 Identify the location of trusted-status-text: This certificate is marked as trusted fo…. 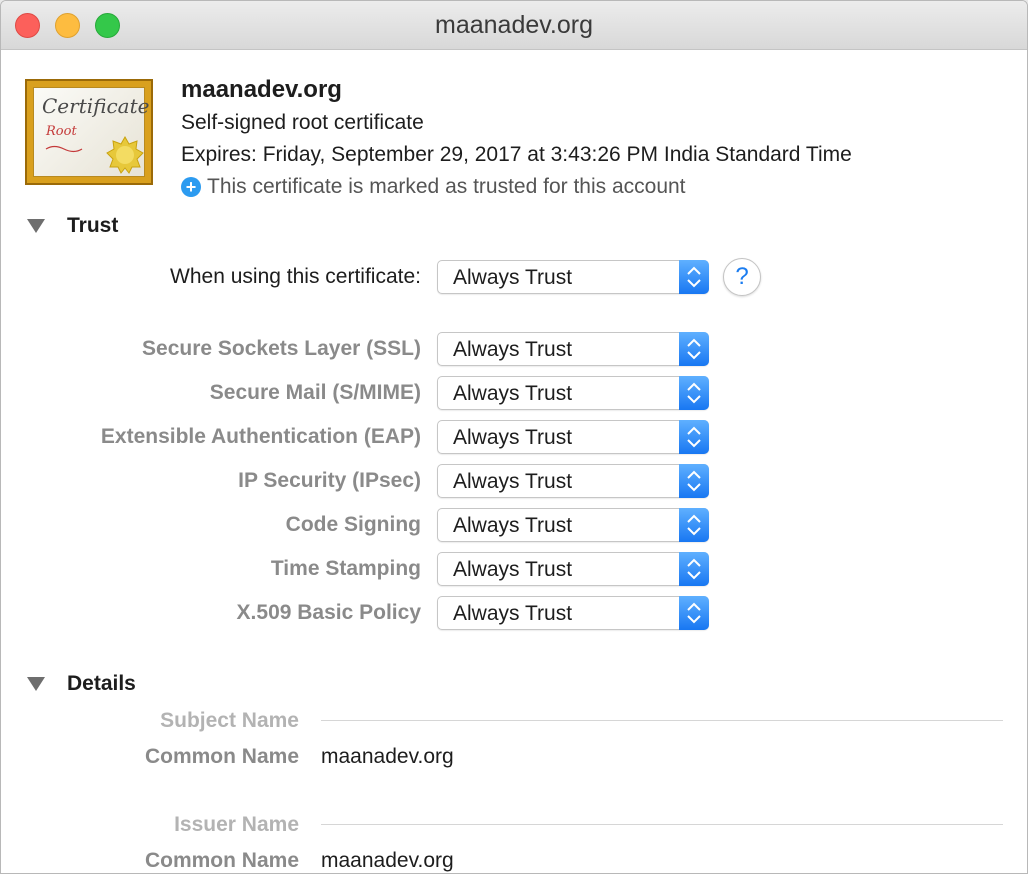
(446, 186).